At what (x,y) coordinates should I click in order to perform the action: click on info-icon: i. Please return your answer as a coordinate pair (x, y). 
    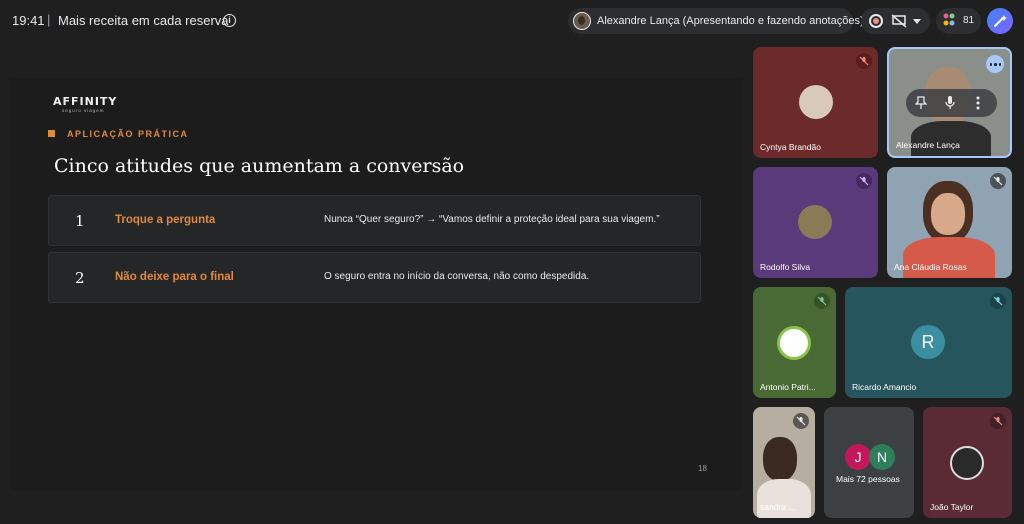
    Looking at the image, I should click on (229, 20).